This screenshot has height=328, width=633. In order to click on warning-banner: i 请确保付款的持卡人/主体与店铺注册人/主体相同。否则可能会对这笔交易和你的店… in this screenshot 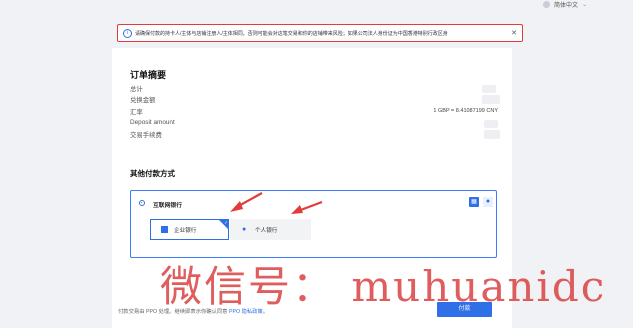, I will do `click(320, 33)`.